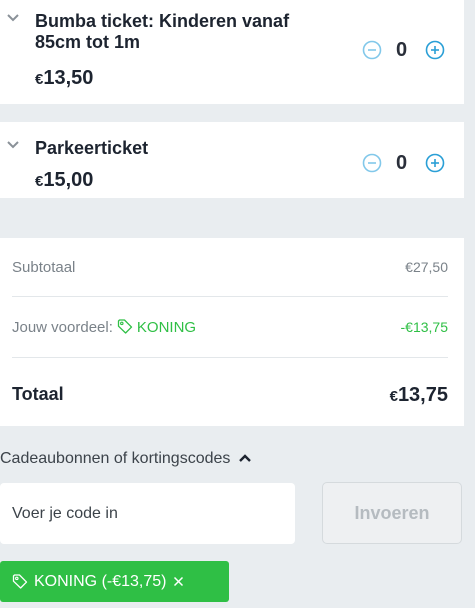  What do you see at coordinates (230, 396) in the screenshot?
I see `total-row: Totaal €13,75` at bounding box center [230, 396].